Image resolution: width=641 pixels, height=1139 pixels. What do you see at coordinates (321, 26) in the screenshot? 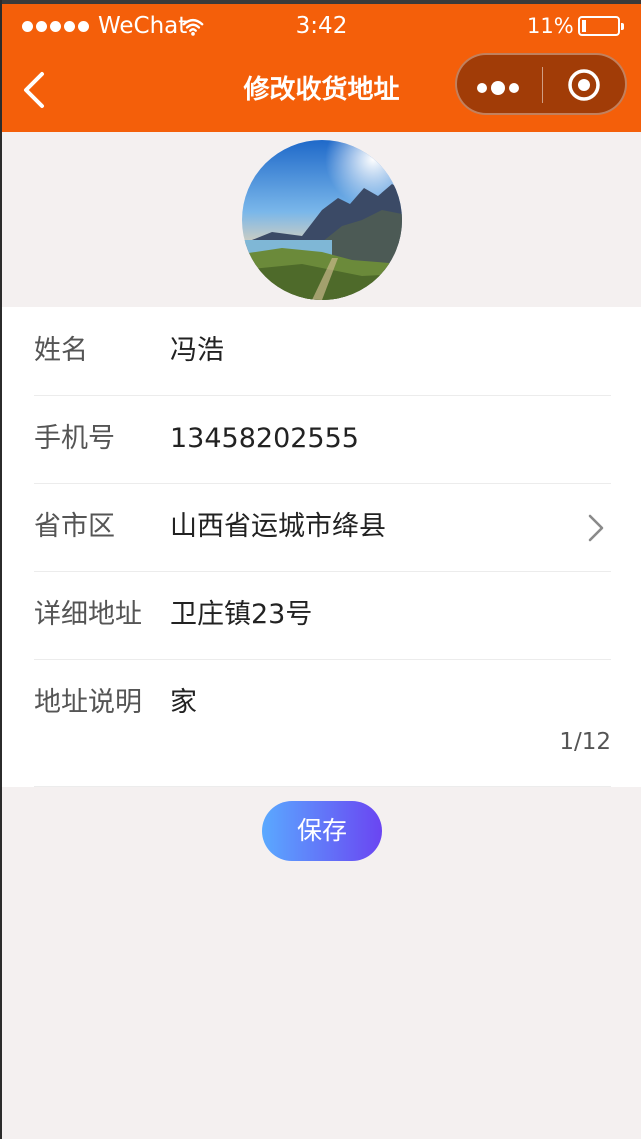
I see `status-bar: WeChat 3:42 11%` at bounding box center [321, 26].